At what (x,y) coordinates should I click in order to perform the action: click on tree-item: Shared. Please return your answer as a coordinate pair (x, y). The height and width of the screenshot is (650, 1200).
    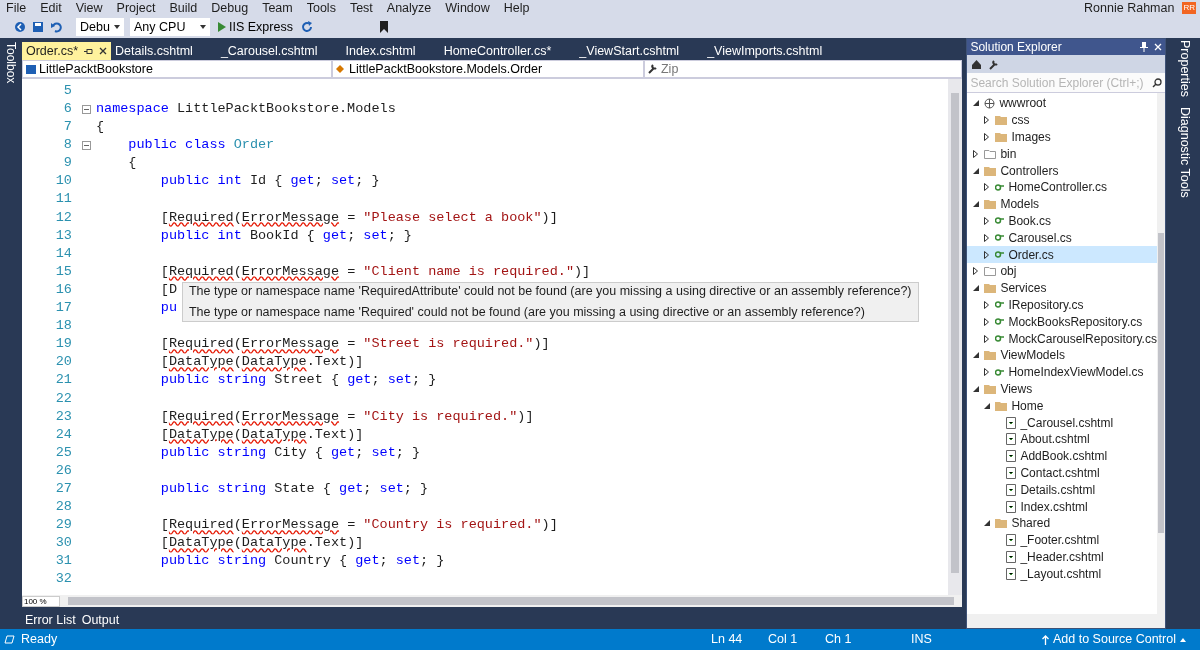
    Looking at the image, I should click on (1062, 523).